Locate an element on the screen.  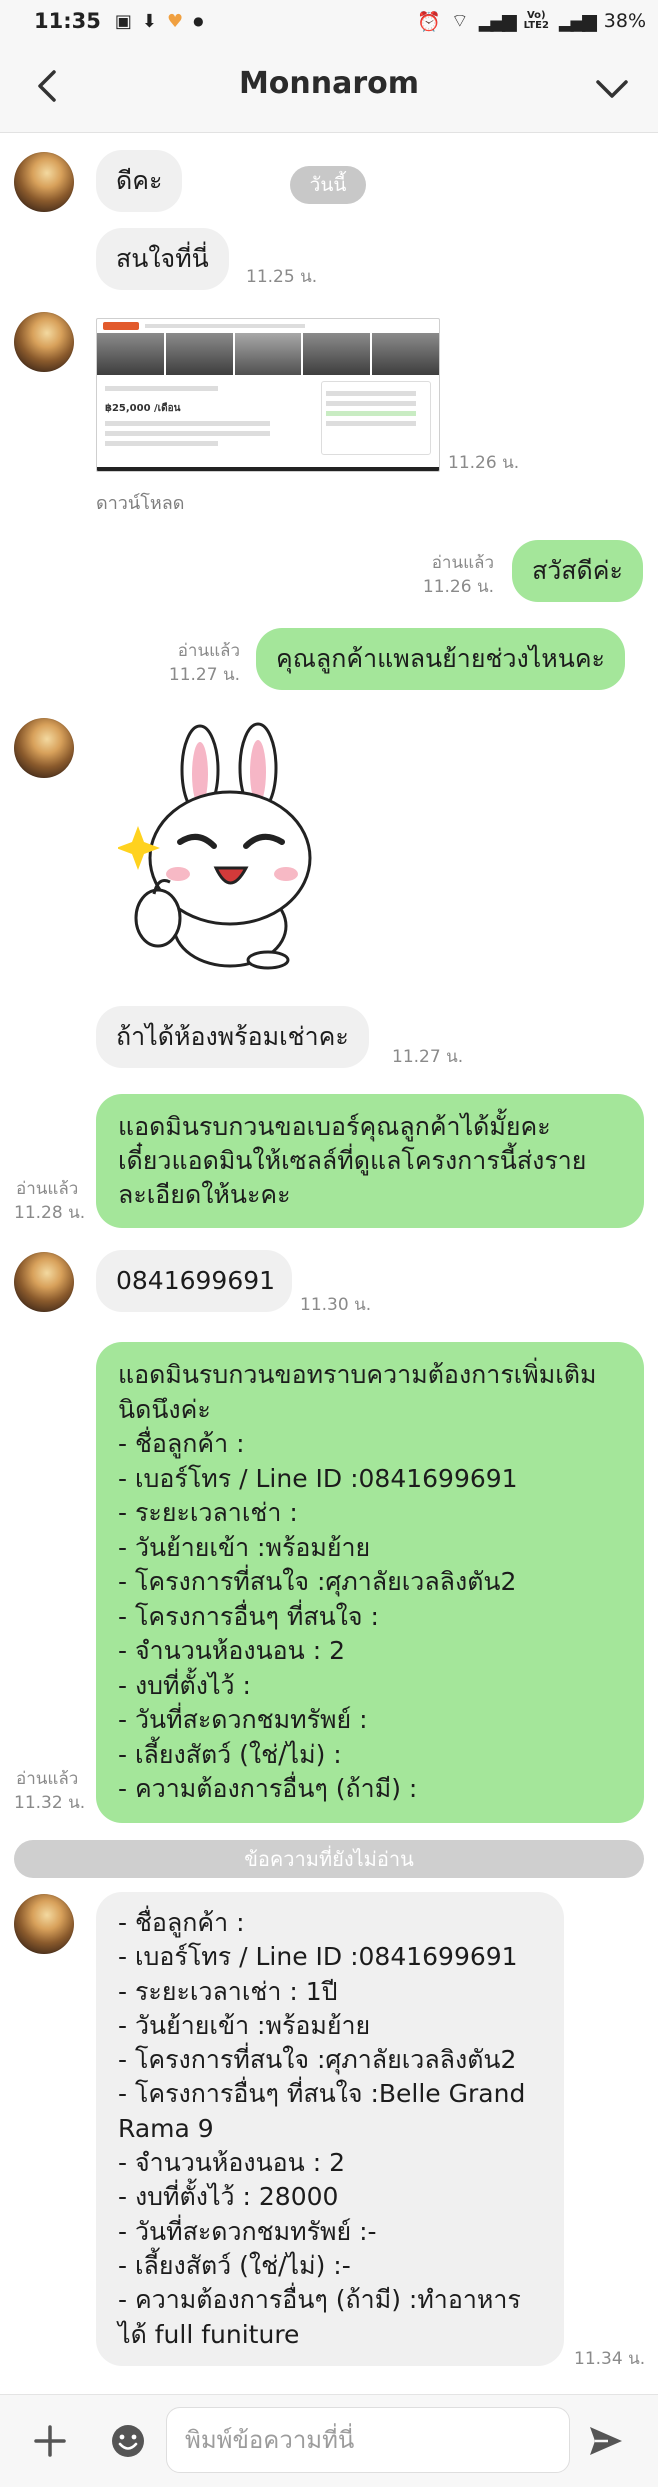
signal-2-icon: ▂▄▆ is located at coordinates (577, 21).